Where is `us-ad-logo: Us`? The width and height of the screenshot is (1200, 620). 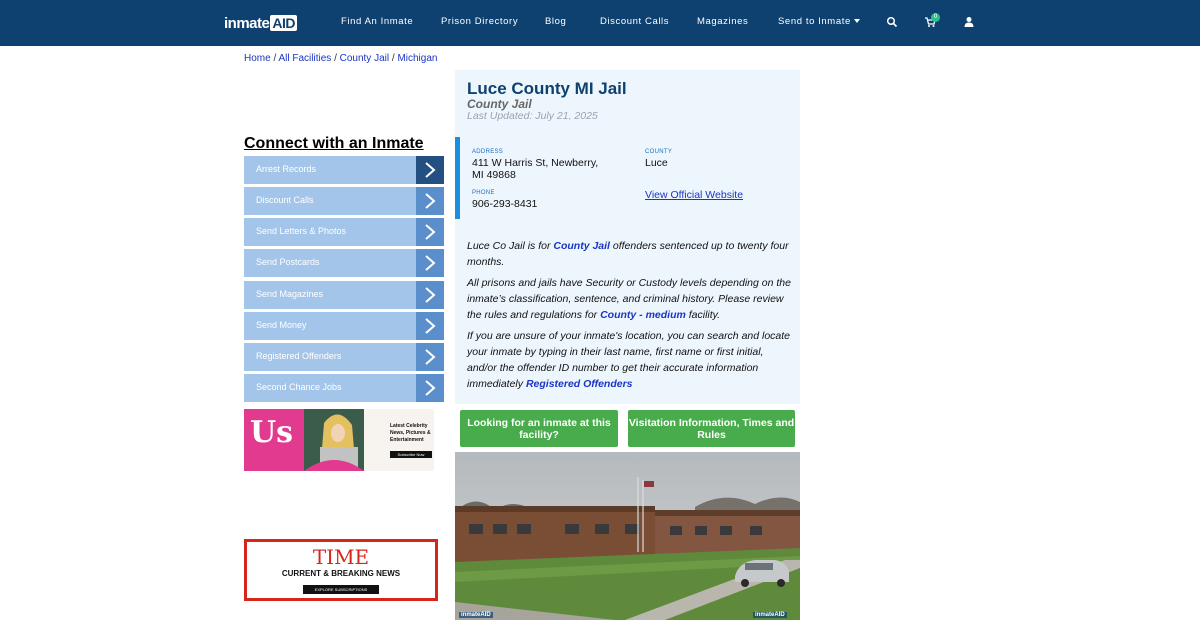 us-ad-logo: Us is located at coordinates (272, 432).